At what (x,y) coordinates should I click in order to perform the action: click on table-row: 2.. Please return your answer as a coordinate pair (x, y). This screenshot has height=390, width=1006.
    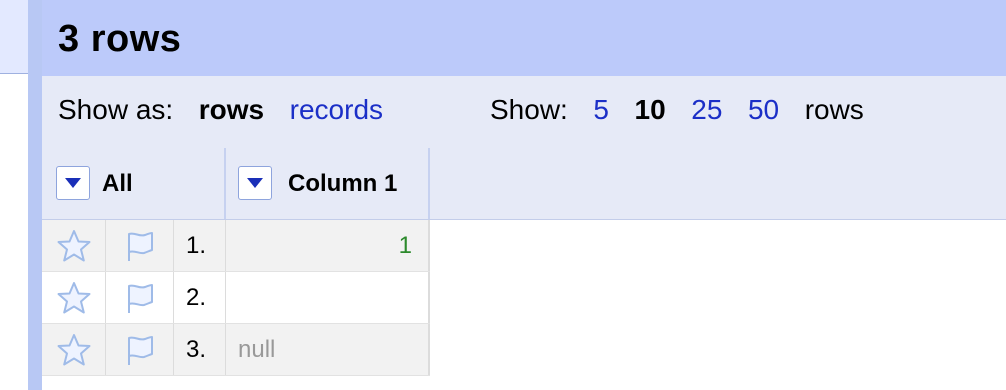
    Looking at the image, I should click on (236, 298).